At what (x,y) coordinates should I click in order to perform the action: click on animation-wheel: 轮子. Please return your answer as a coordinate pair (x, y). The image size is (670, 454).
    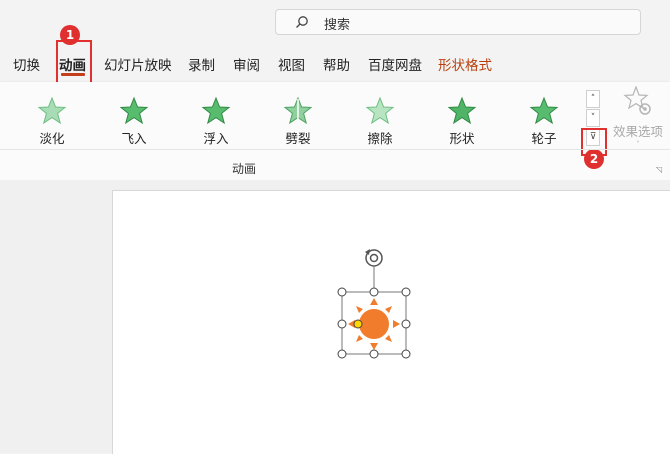
    Looking at the image, I should click on (544, 121).